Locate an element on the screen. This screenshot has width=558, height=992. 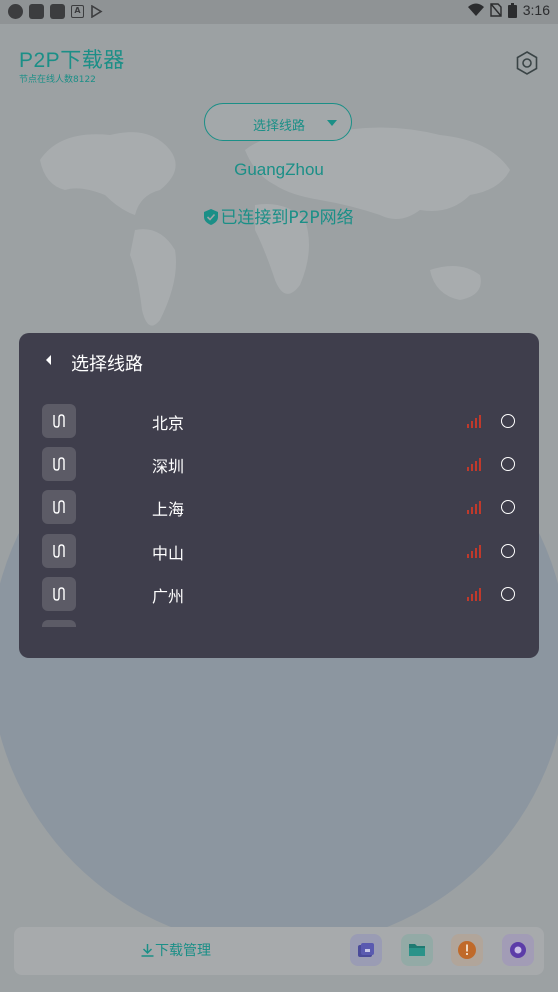
route-name: 中山 is located at coordinates (168, 553).